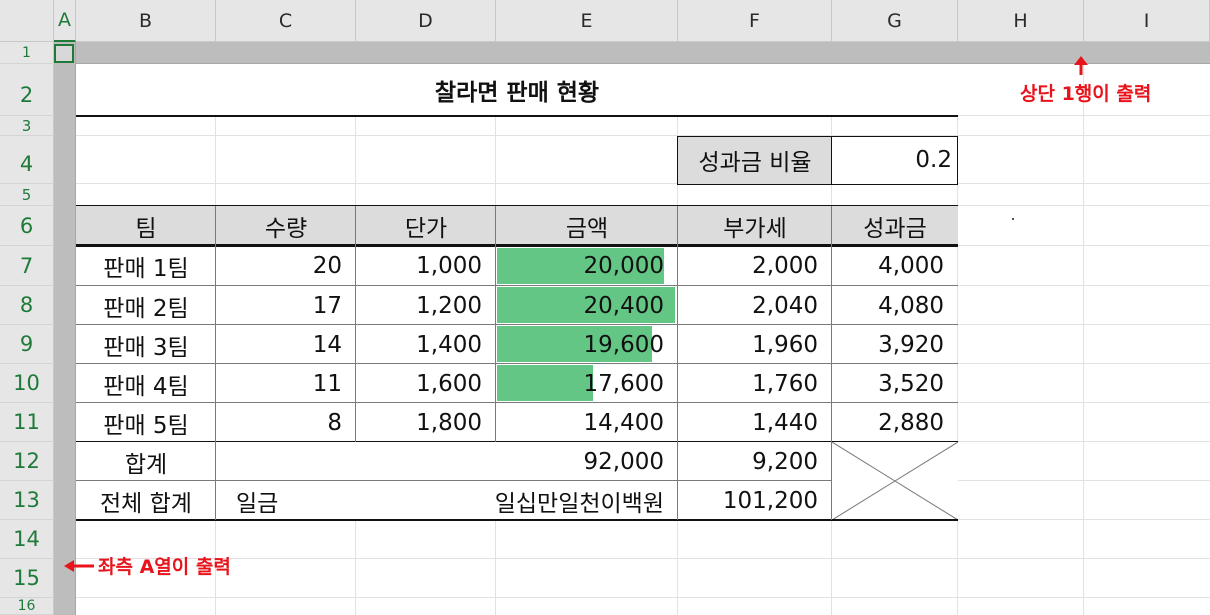 This screenshot has height=615, width=1210. What do you see at coordinates (755, 21) in the screenshot?
I see `column-header-f: F` at bounding box center [755, 21].